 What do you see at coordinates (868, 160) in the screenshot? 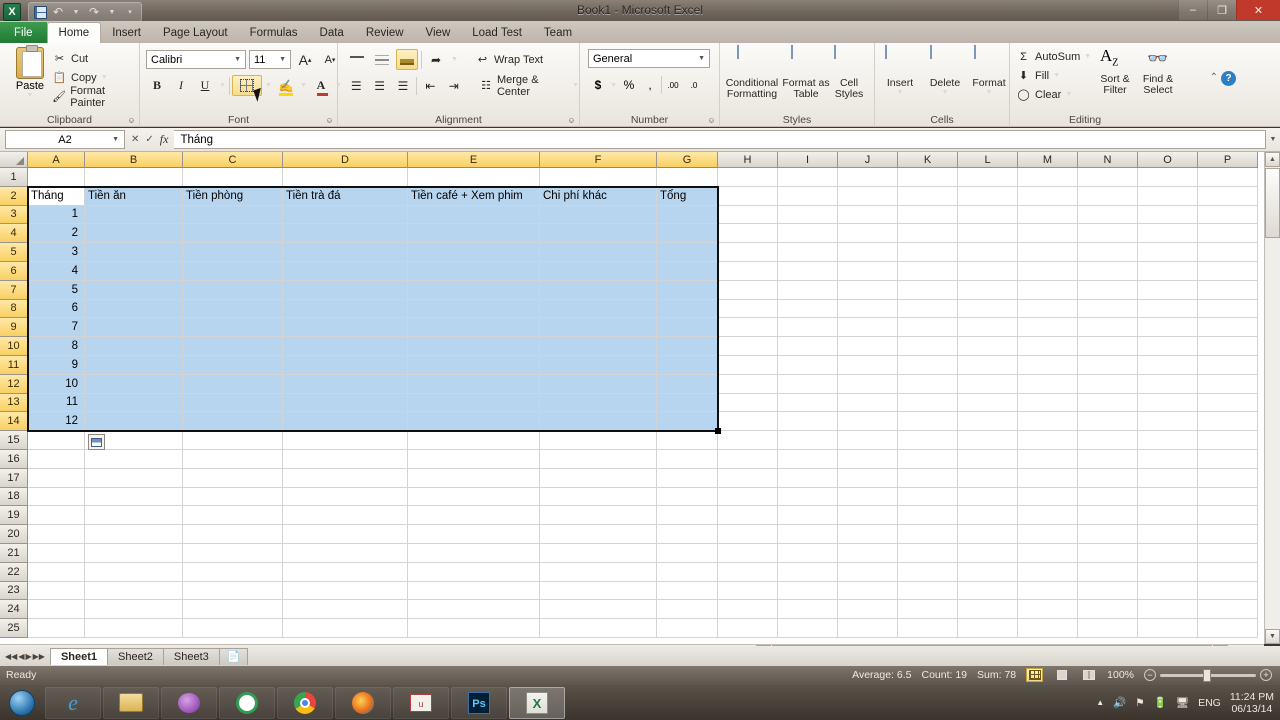
I see `column-header-j: J` at bounding box center [868, 160].